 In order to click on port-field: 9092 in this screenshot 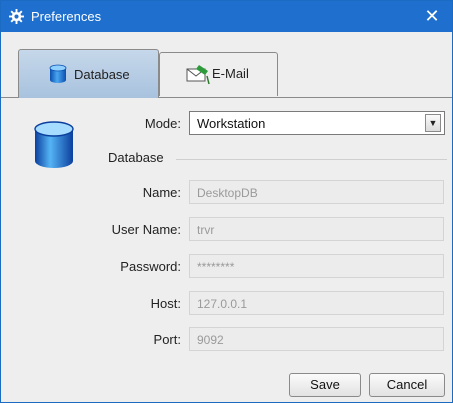, I will do `click(316, 339)`.